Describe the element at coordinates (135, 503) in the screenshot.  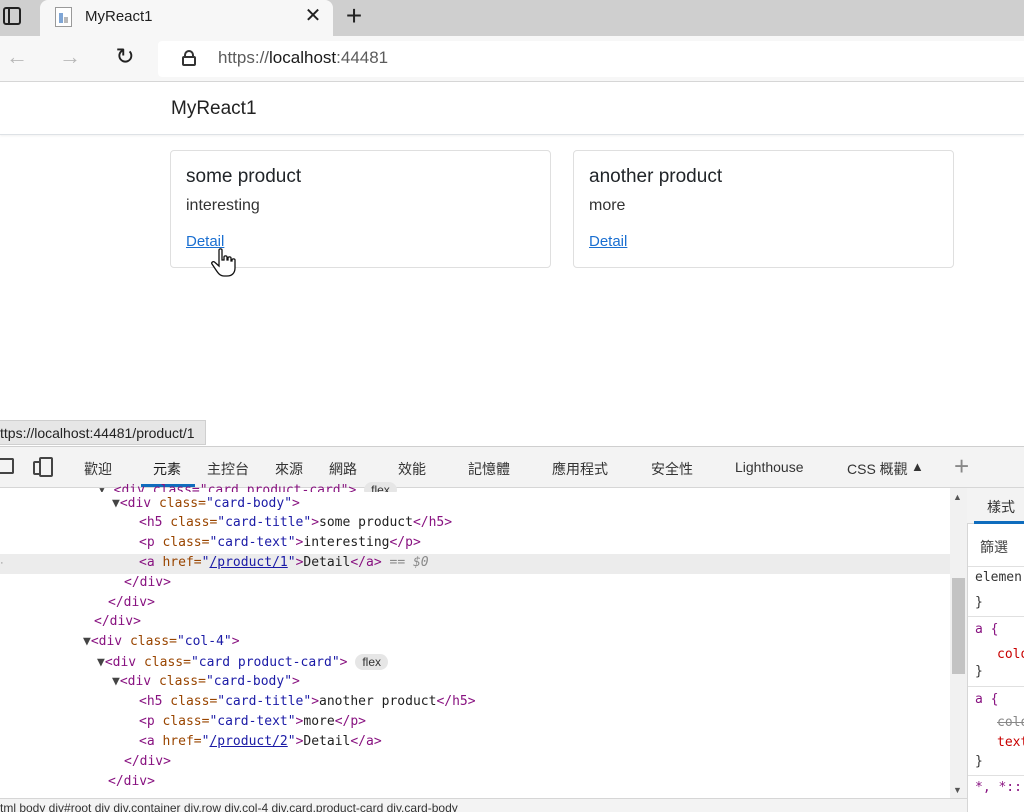
I see `dom-tag: <div` at that location.